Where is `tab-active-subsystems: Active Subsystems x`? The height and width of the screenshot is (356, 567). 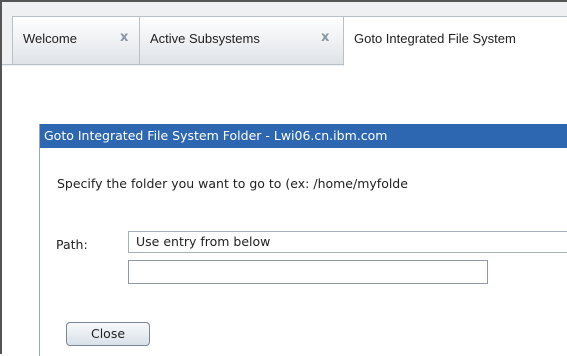 tab-active-subsystems: Active Subsystems x is located at coordinates (241, 40).